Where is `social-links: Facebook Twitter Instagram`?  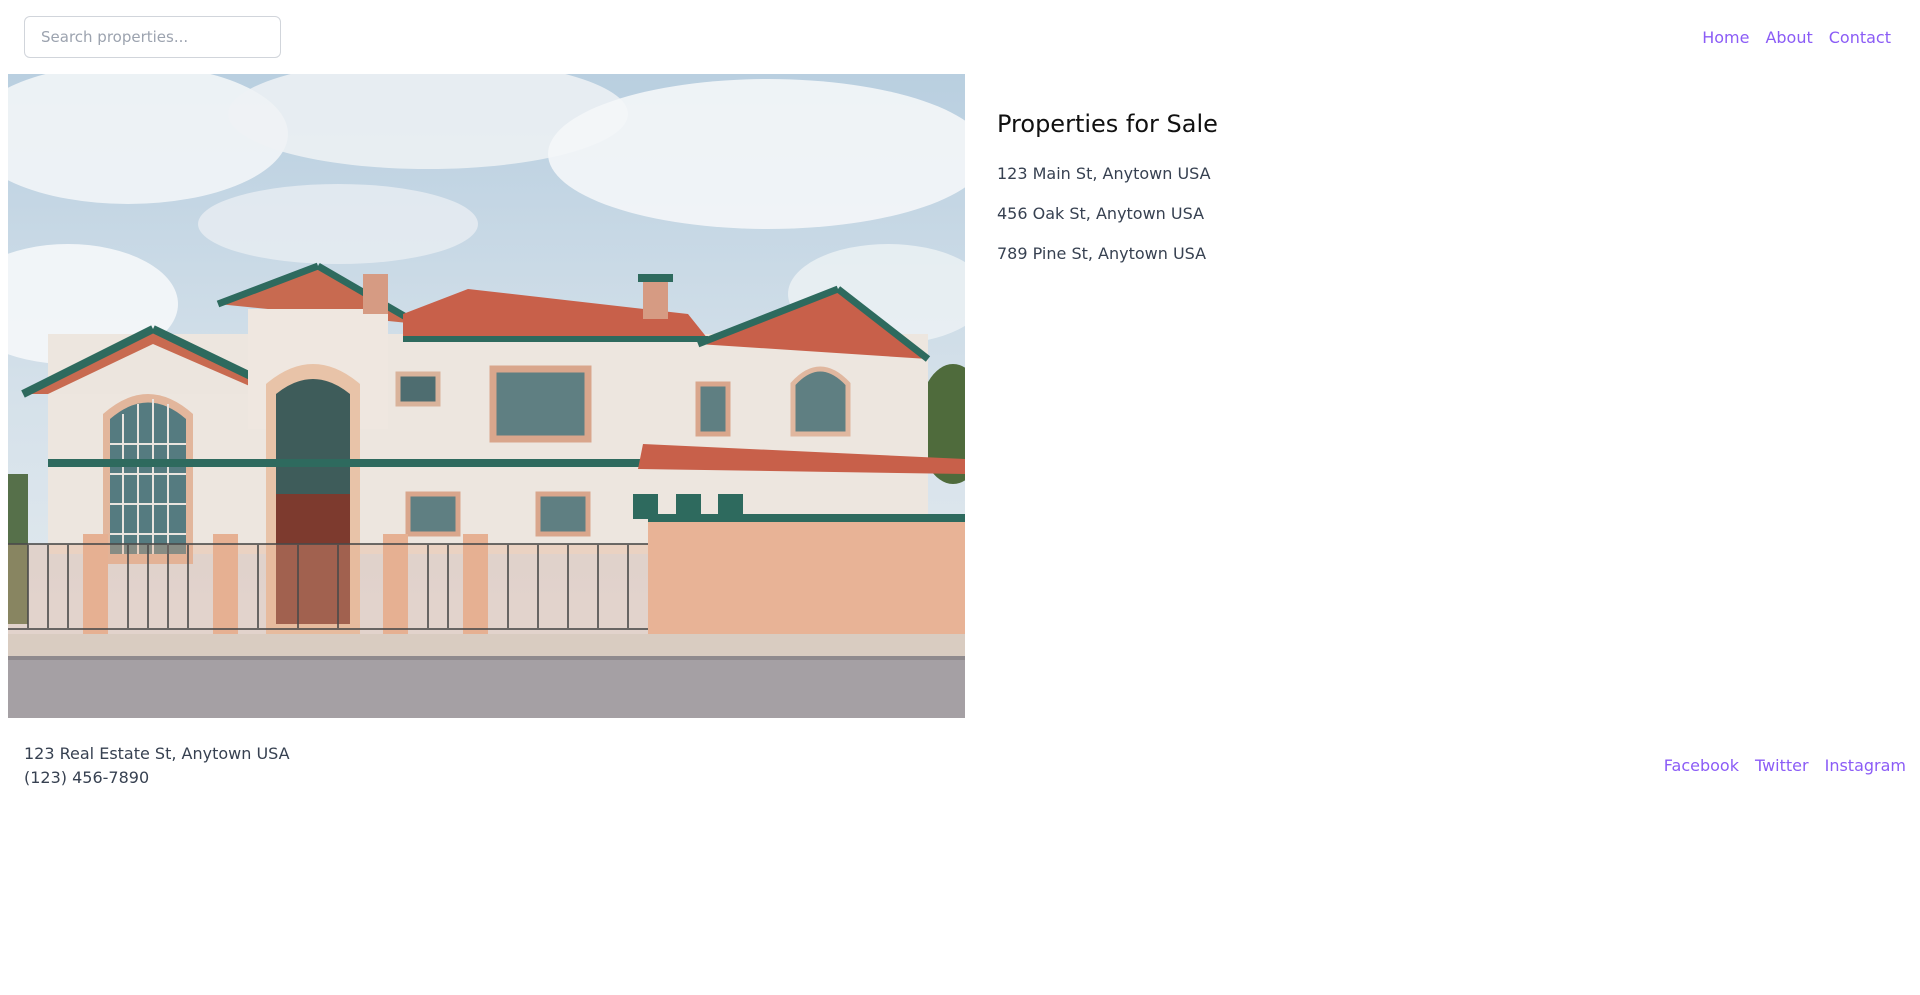
social-links: Facebook Twitter Instagram is located at coordinates (1785, 766).